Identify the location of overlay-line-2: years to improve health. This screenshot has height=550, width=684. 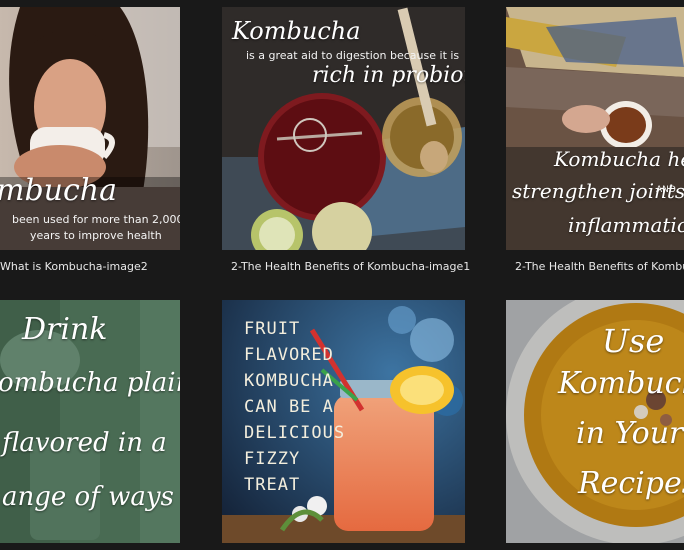
(96, 235).